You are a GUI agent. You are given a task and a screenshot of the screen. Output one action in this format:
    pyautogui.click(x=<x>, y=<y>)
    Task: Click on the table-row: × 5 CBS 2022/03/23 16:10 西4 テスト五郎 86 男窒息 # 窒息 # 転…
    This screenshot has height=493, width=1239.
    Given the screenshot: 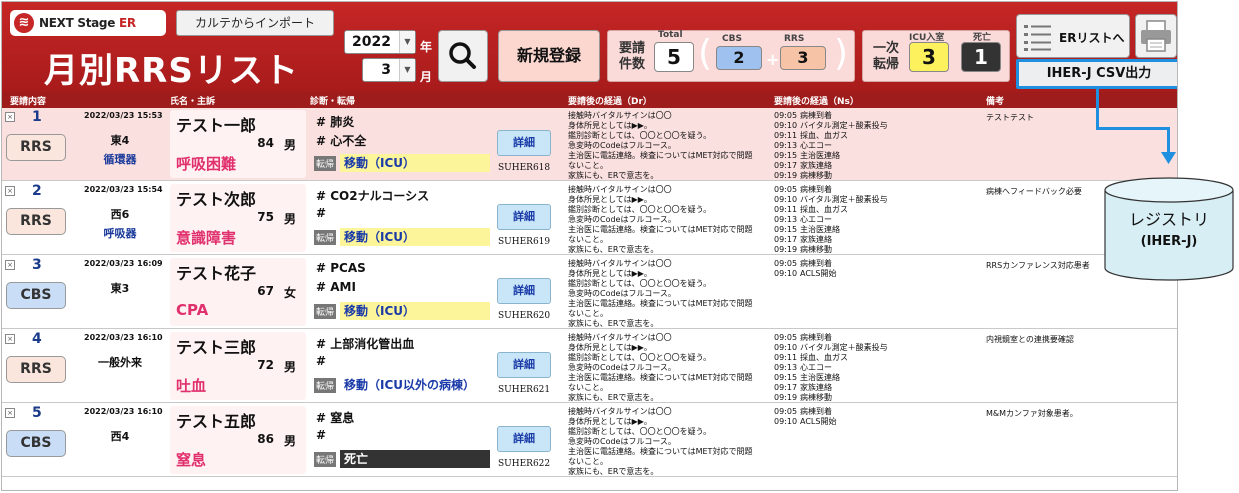 What is the action you would take?
    pyautogui.click(x=589, y=440)
    